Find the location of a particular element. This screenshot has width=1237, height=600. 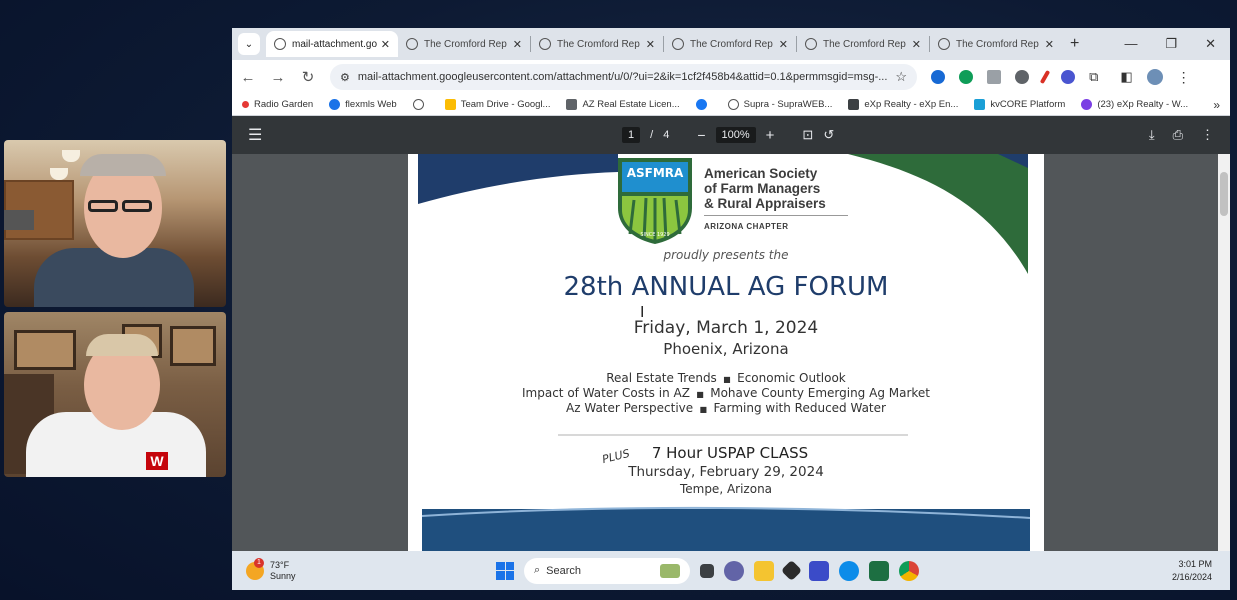

facebook-icon is located at coordinates (701, 104).